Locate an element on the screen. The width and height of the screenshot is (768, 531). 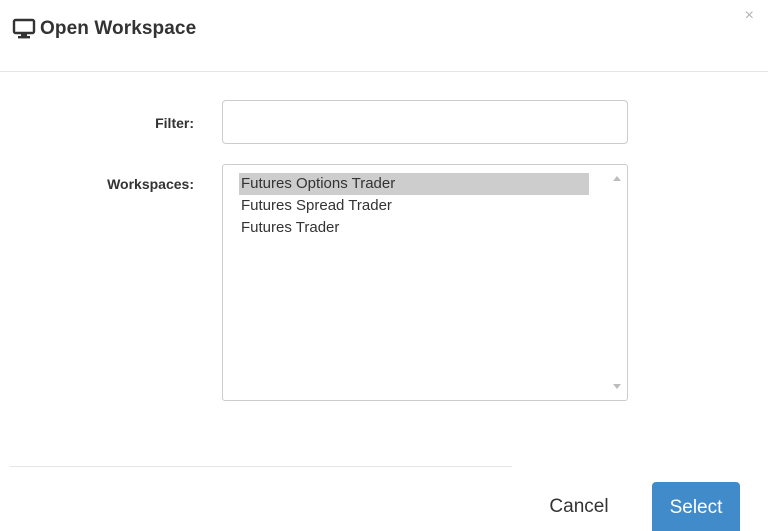
dialog-header: Open Workspace × is located at coordinates (384, 36).